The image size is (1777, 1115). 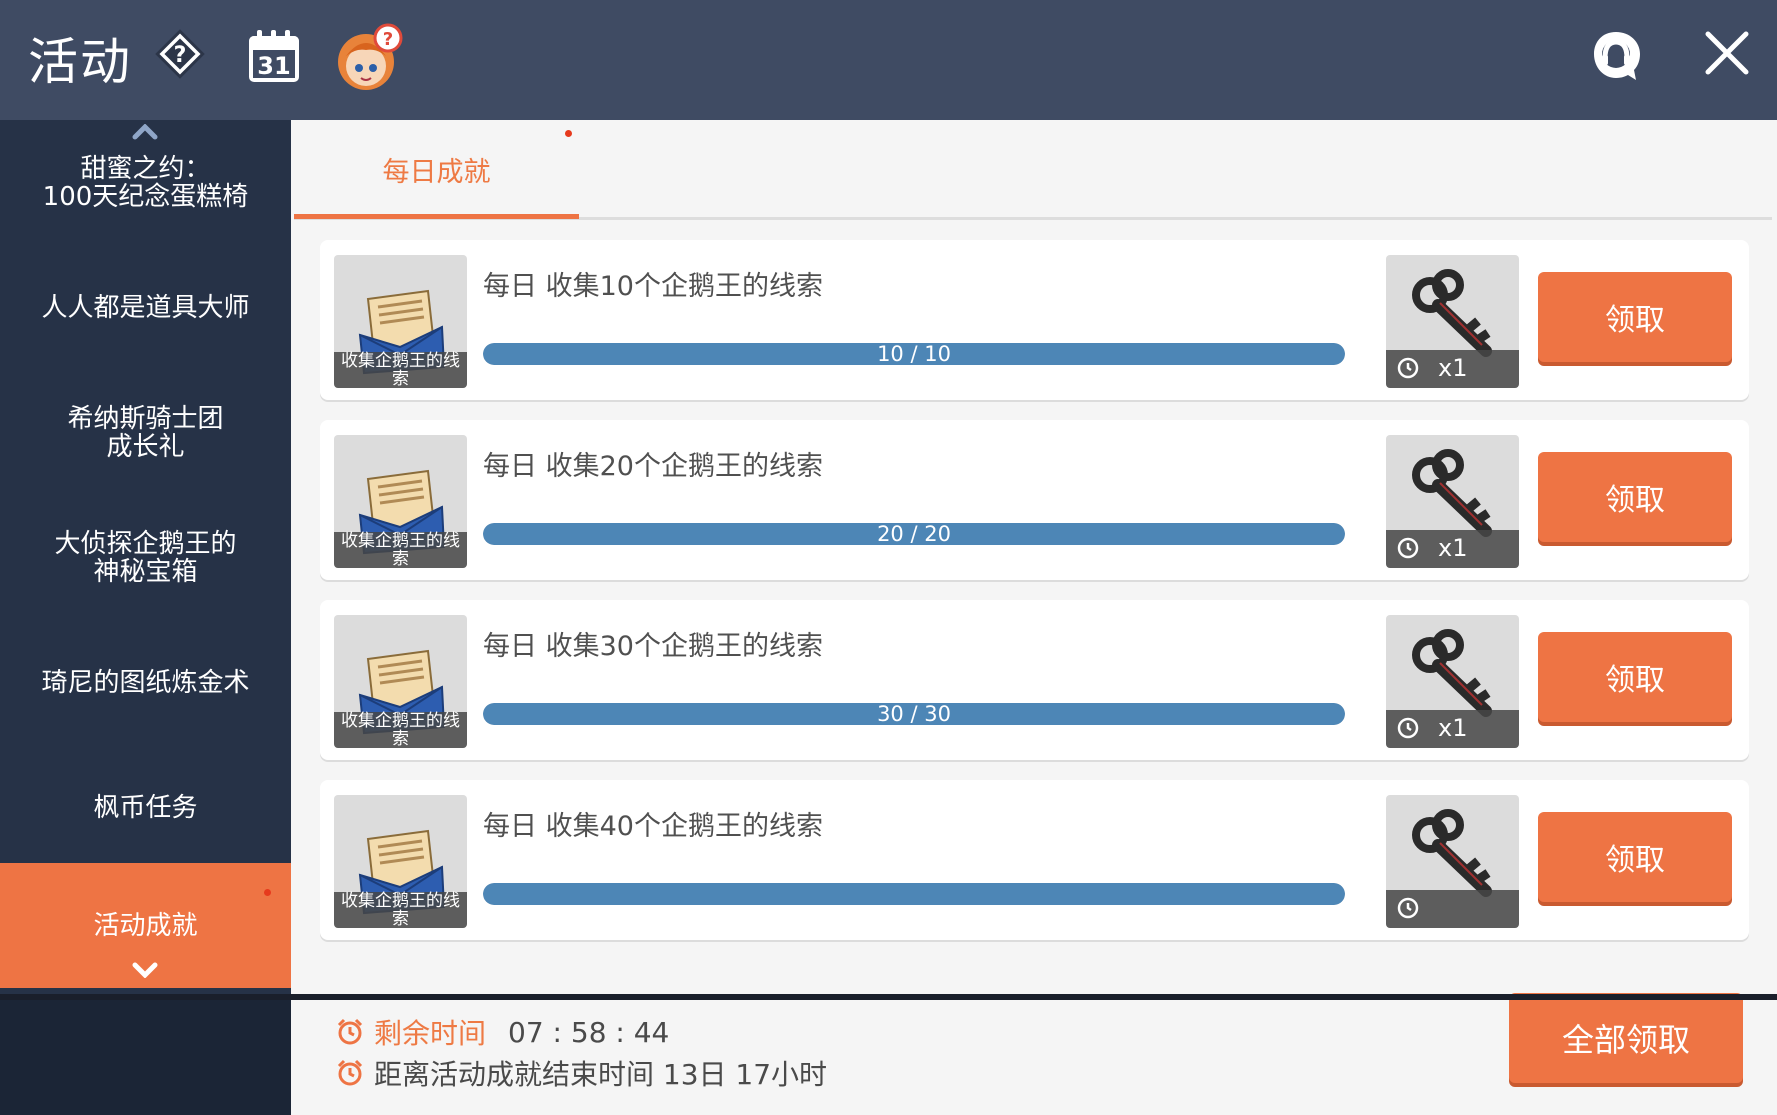 What do you see at coordinates (1034, 320) in the screenshot?
I see `task-row: 收集企鹅王的线索 每日 收集10个企鹅王的线索 10 / 10 x1 领取` at bounding box center [1034, 320].